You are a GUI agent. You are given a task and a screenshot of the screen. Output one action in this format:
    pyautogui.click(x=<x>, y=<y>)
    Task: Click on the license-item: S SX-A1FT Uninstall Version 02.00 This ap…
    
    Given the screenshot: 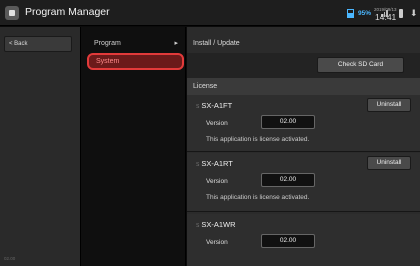 What is the action you would take?
    pyautogui.click(x=303, y=123)
    